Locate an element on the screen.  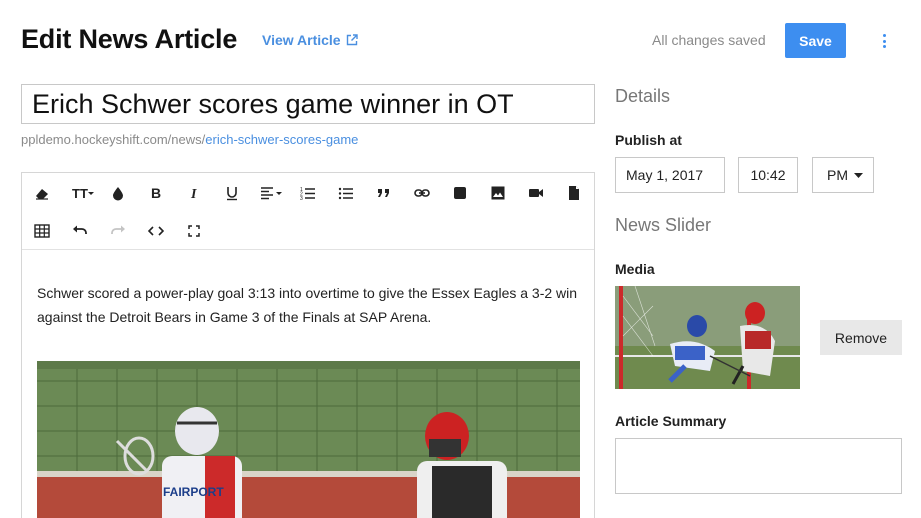
lacrosse-thumbnail-photo is located at coordinates (707, 337).